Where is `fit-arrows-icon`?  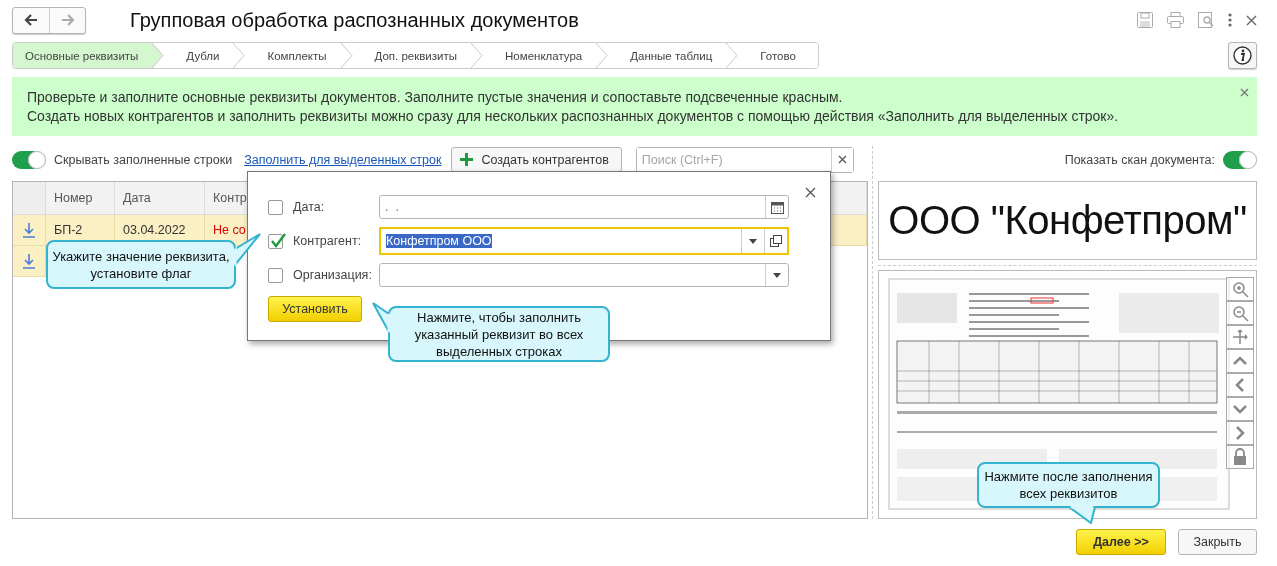 fit-arrows-icon is located at coordinates (1240, 337).